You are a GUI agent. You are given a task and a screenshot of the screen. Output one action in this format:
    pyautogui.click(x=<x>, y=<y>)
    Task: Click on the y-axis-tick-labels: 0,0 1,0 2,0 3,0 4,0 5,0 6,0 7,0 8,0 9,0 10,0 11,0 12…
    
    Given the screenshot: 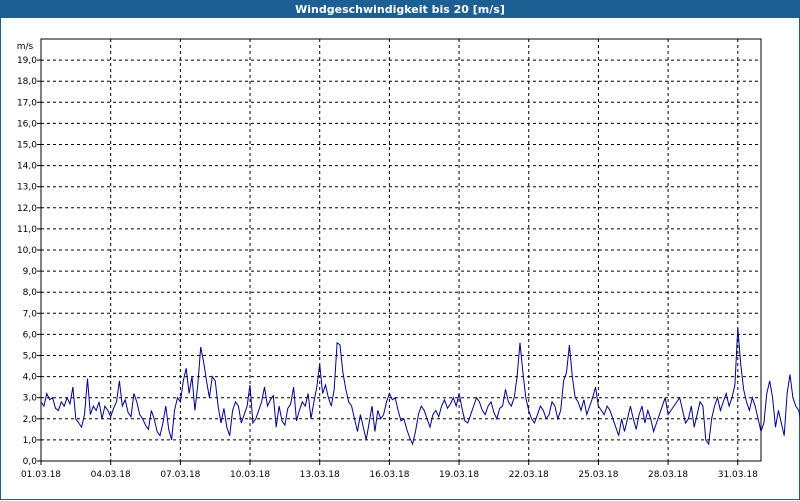 What is the action you would take?
    pyautogui.click(x=27, y=261)
    